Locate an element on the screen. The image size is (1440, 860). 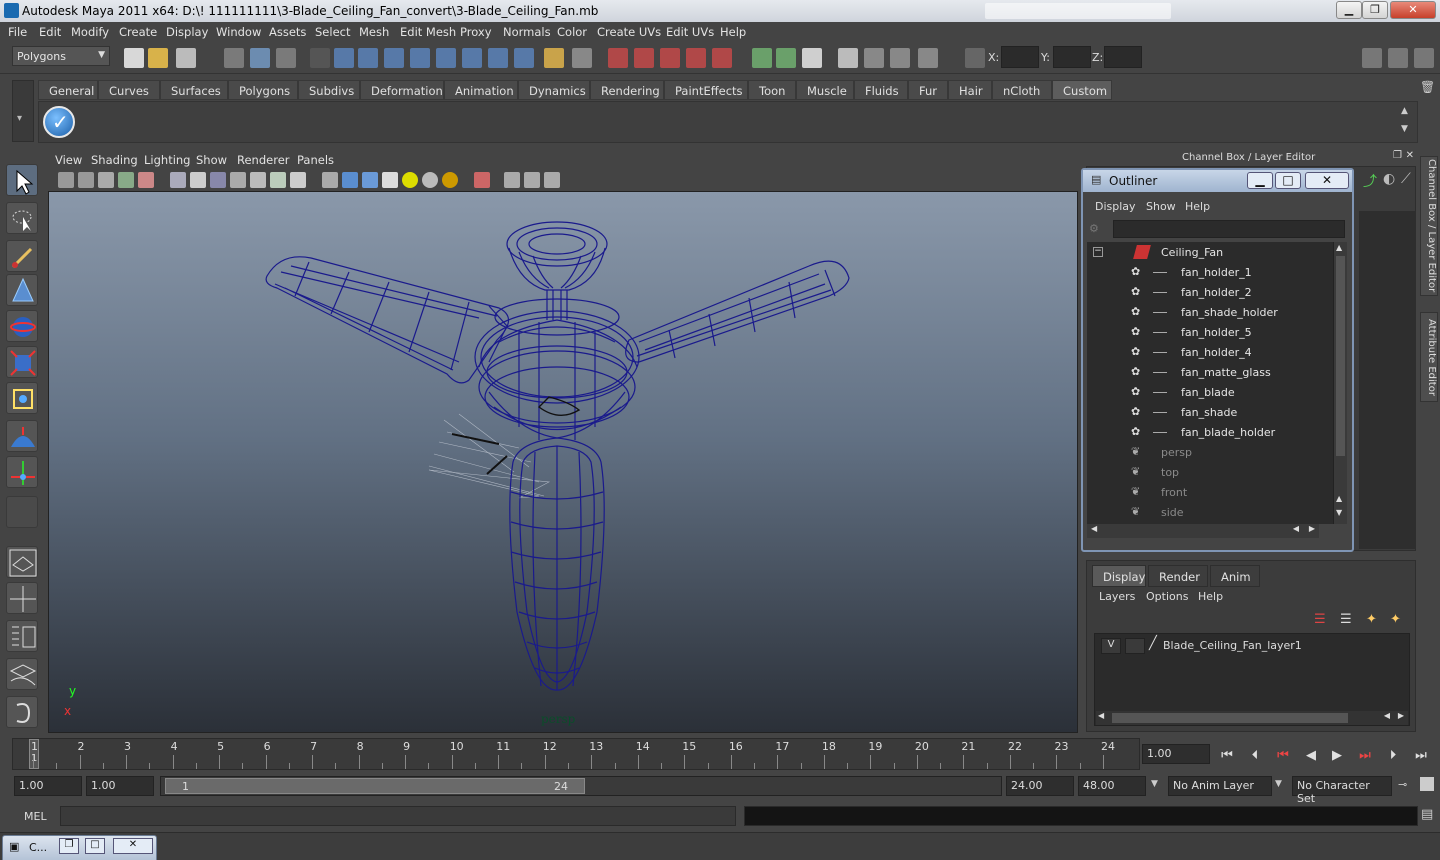
menu-assets: Assets is located at coordinates (287, 32).